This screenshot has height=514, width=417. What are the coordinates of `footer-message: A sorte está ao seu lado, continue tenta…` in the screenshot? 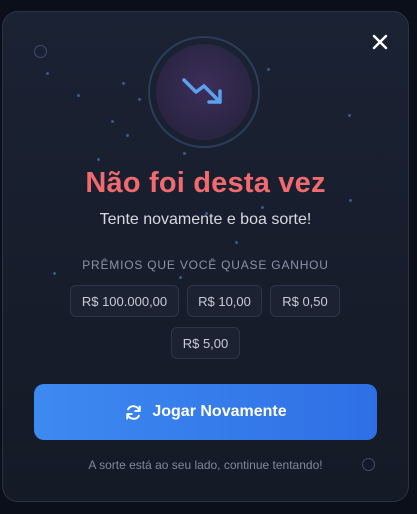 It's located at (205, 465).